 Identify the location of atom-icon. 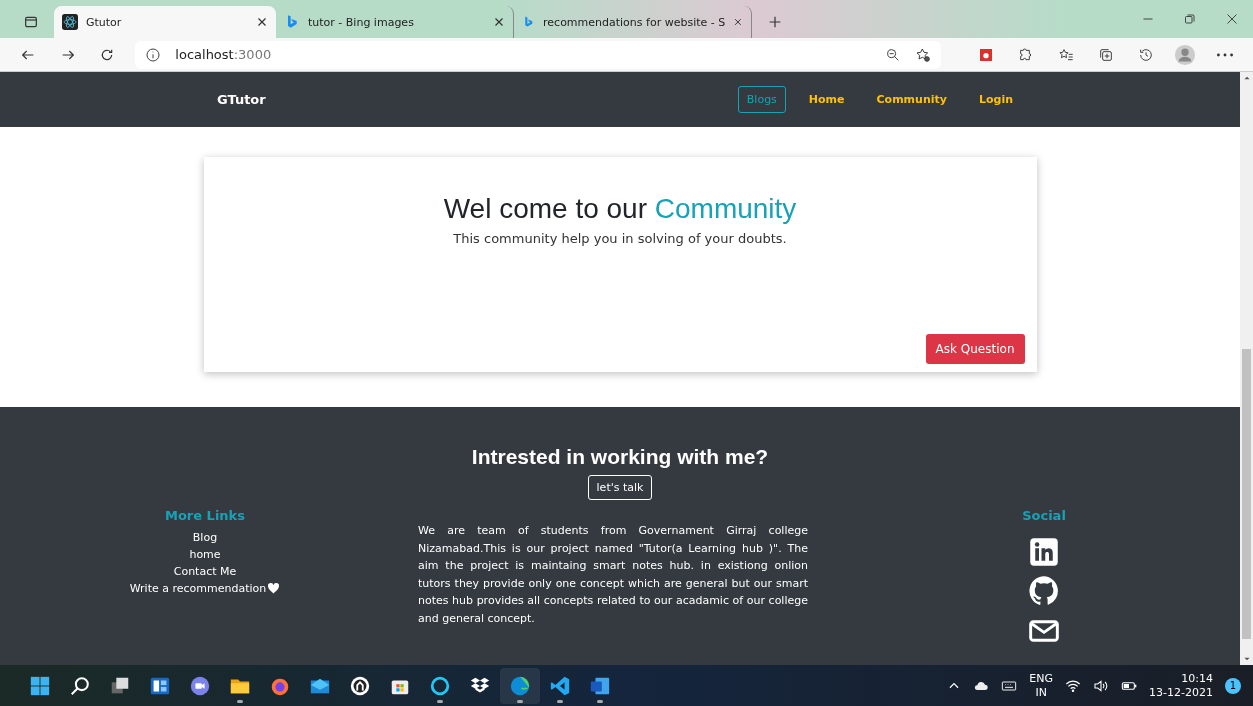
(70, 22).